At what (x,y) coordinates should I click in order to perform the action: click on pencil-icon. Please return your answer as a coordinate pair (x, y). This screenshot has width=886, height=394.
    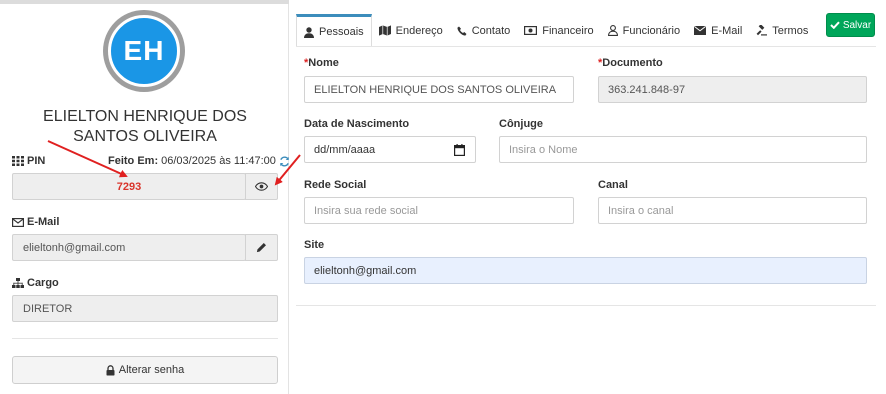
    Looking at the image, I should click on (261, 248).